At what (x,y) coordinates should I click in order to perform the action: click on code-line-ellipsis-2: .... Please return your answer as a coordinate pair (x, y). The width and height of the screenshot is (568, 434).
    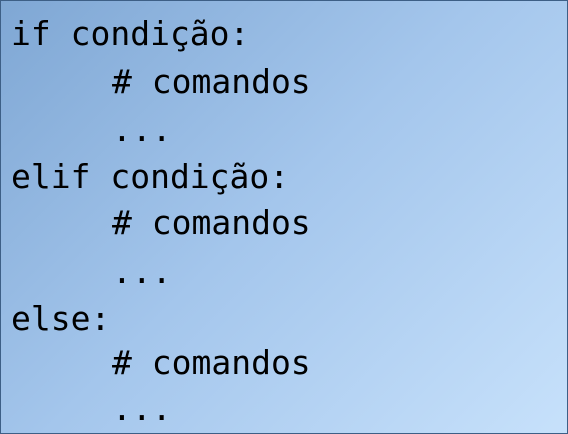
    Looking at the image, I should click on (142, 271).